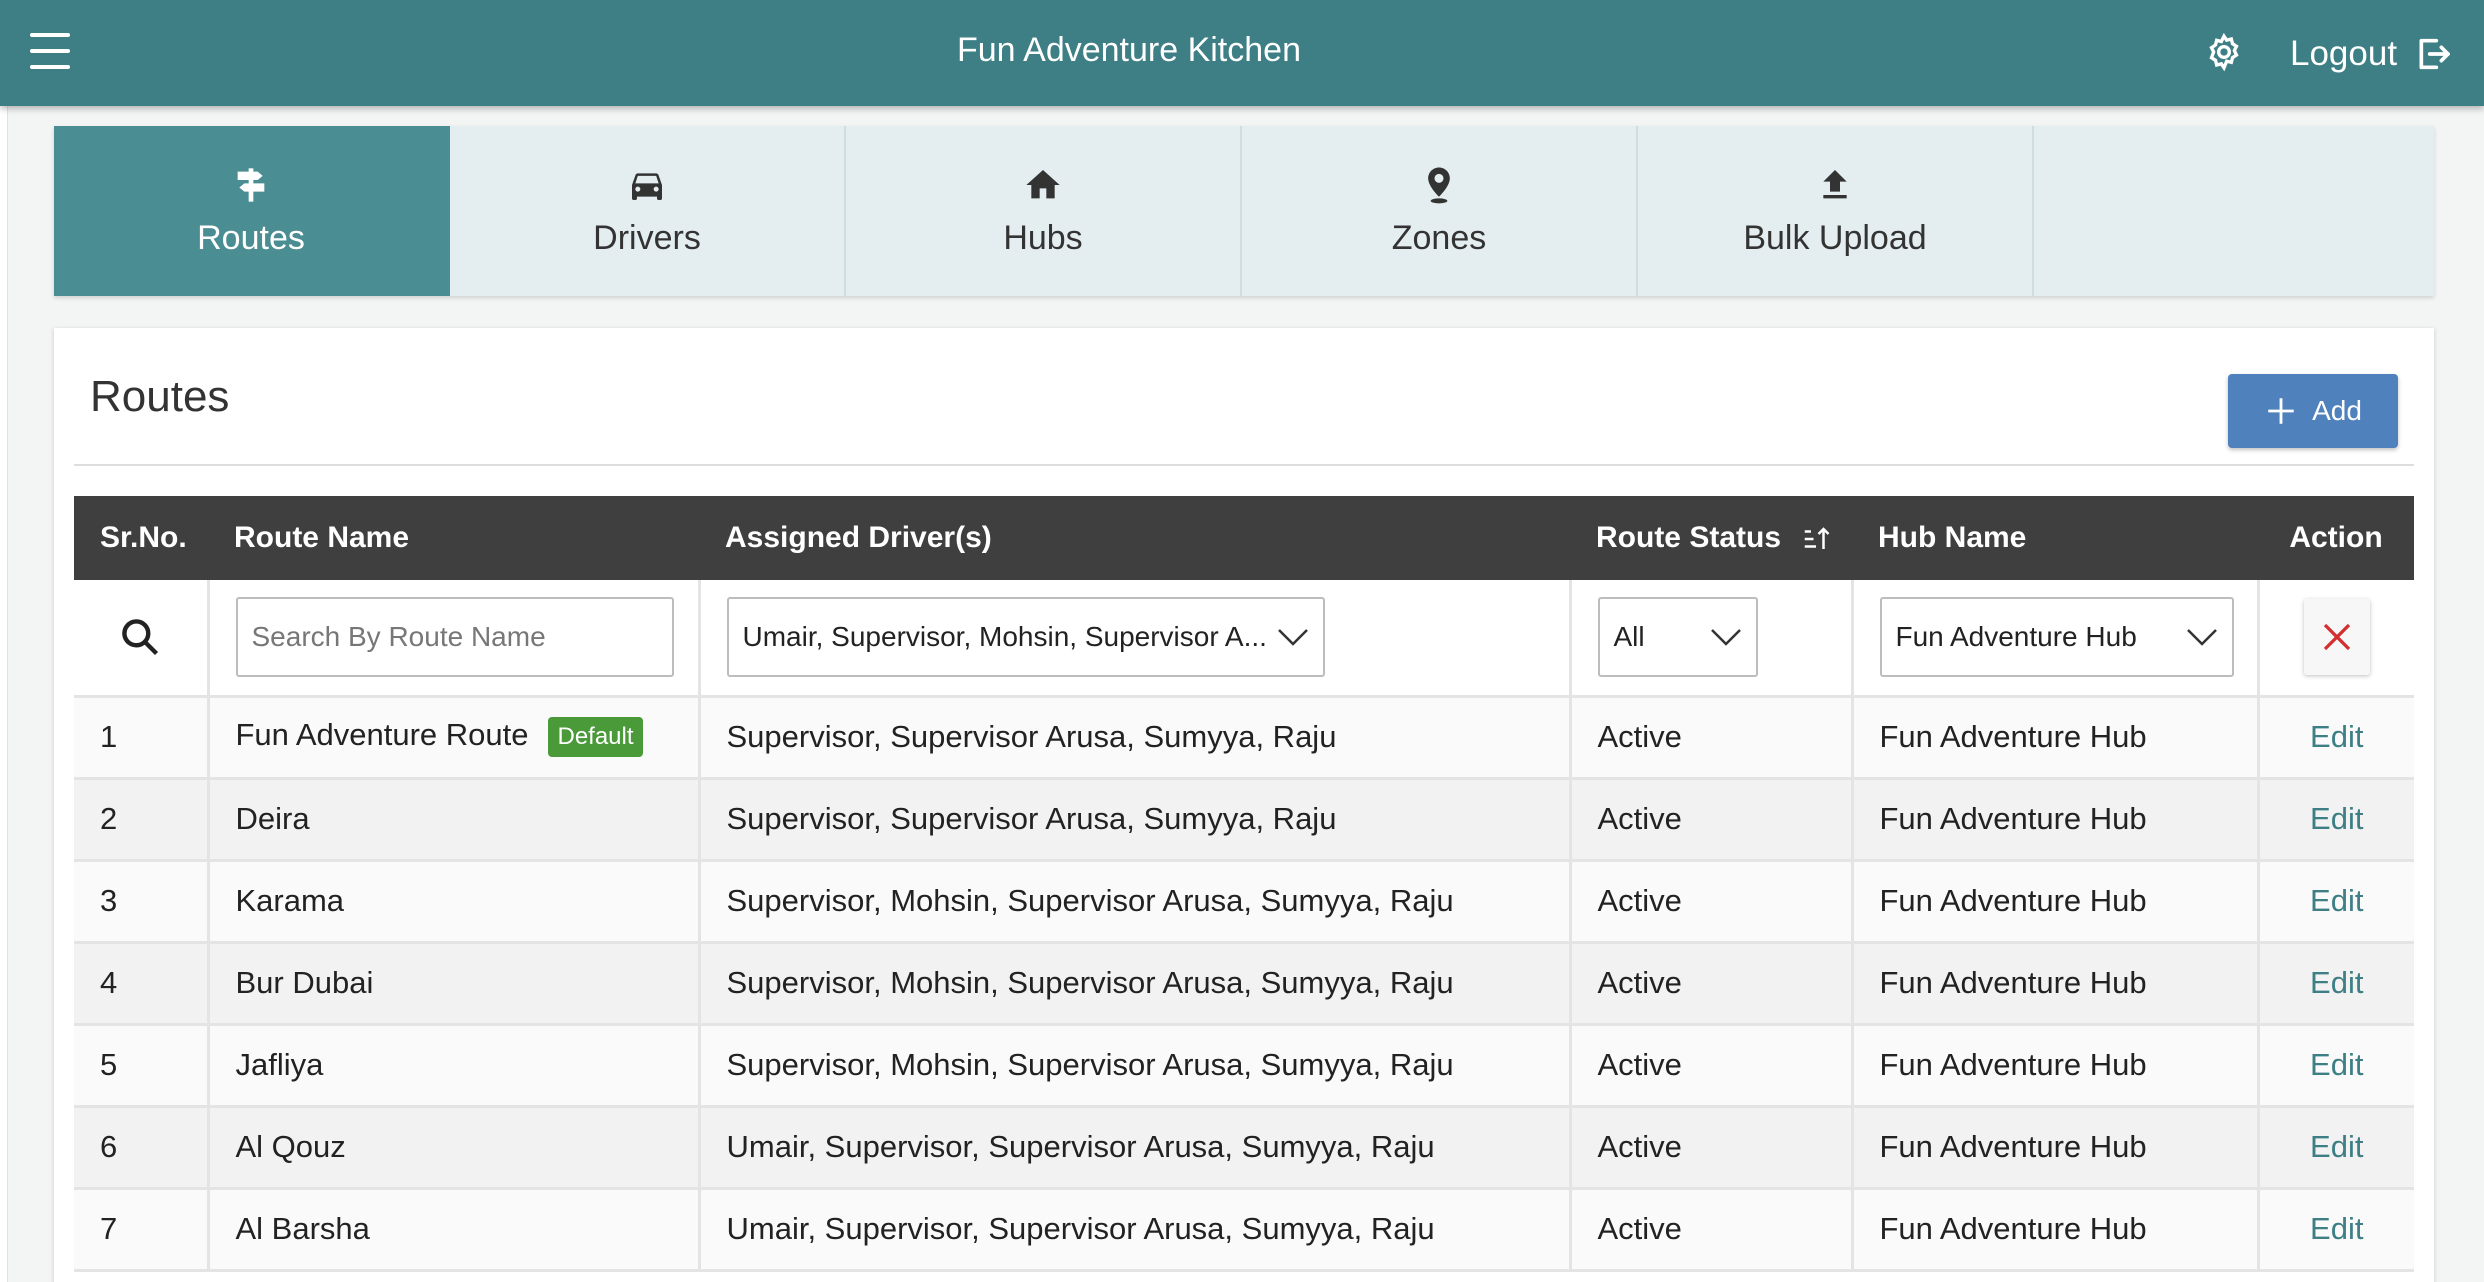  I want to click on default-badge: Default, so click(595, 737).